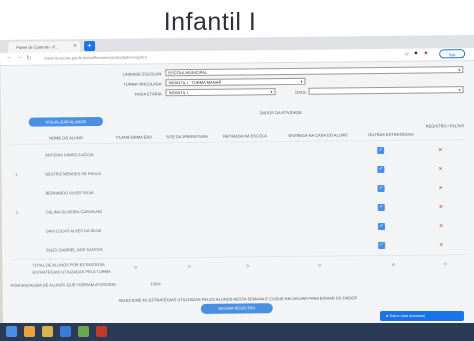 Image resolution: width=474 pixels, height=341 pixels. Describe the element at coordinates (74, 211) in the screenshot. I see `student-name: CELINA OLIVEIRA CARVALHO` at that location.